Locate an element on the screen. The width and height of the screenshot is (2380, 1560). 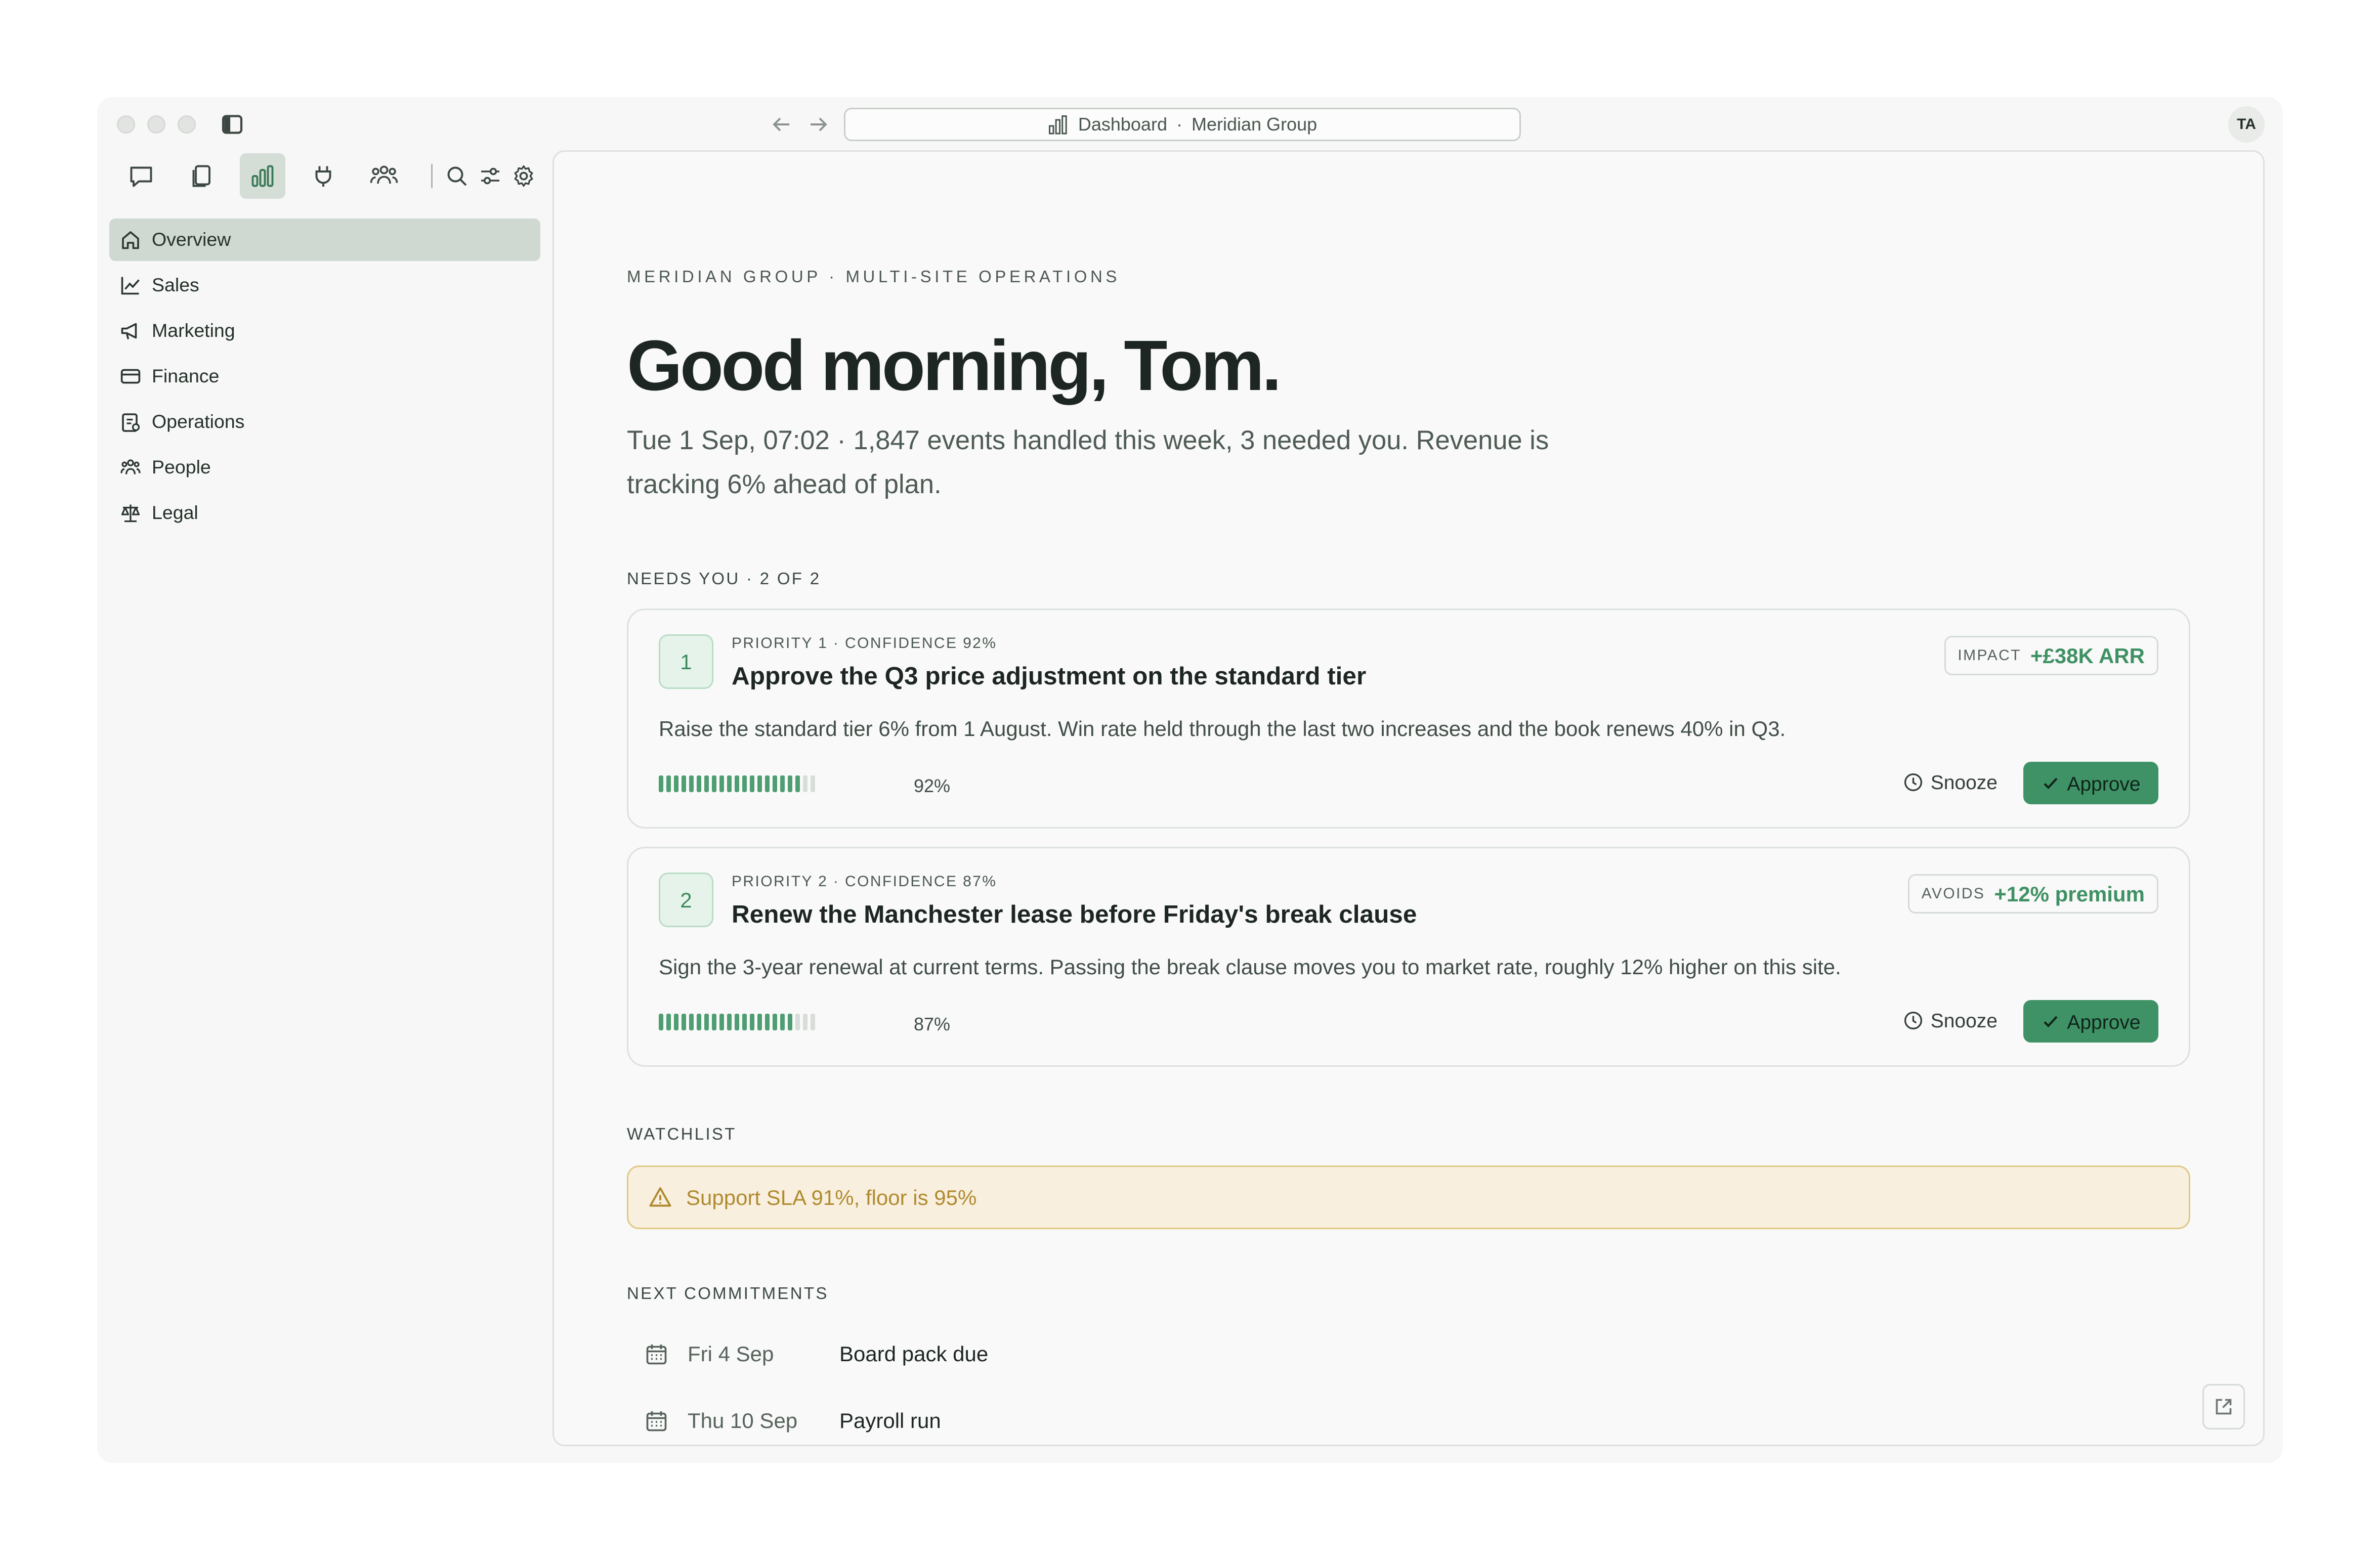
sidebar-item-label: Finance is located at coordinates (186, 376).